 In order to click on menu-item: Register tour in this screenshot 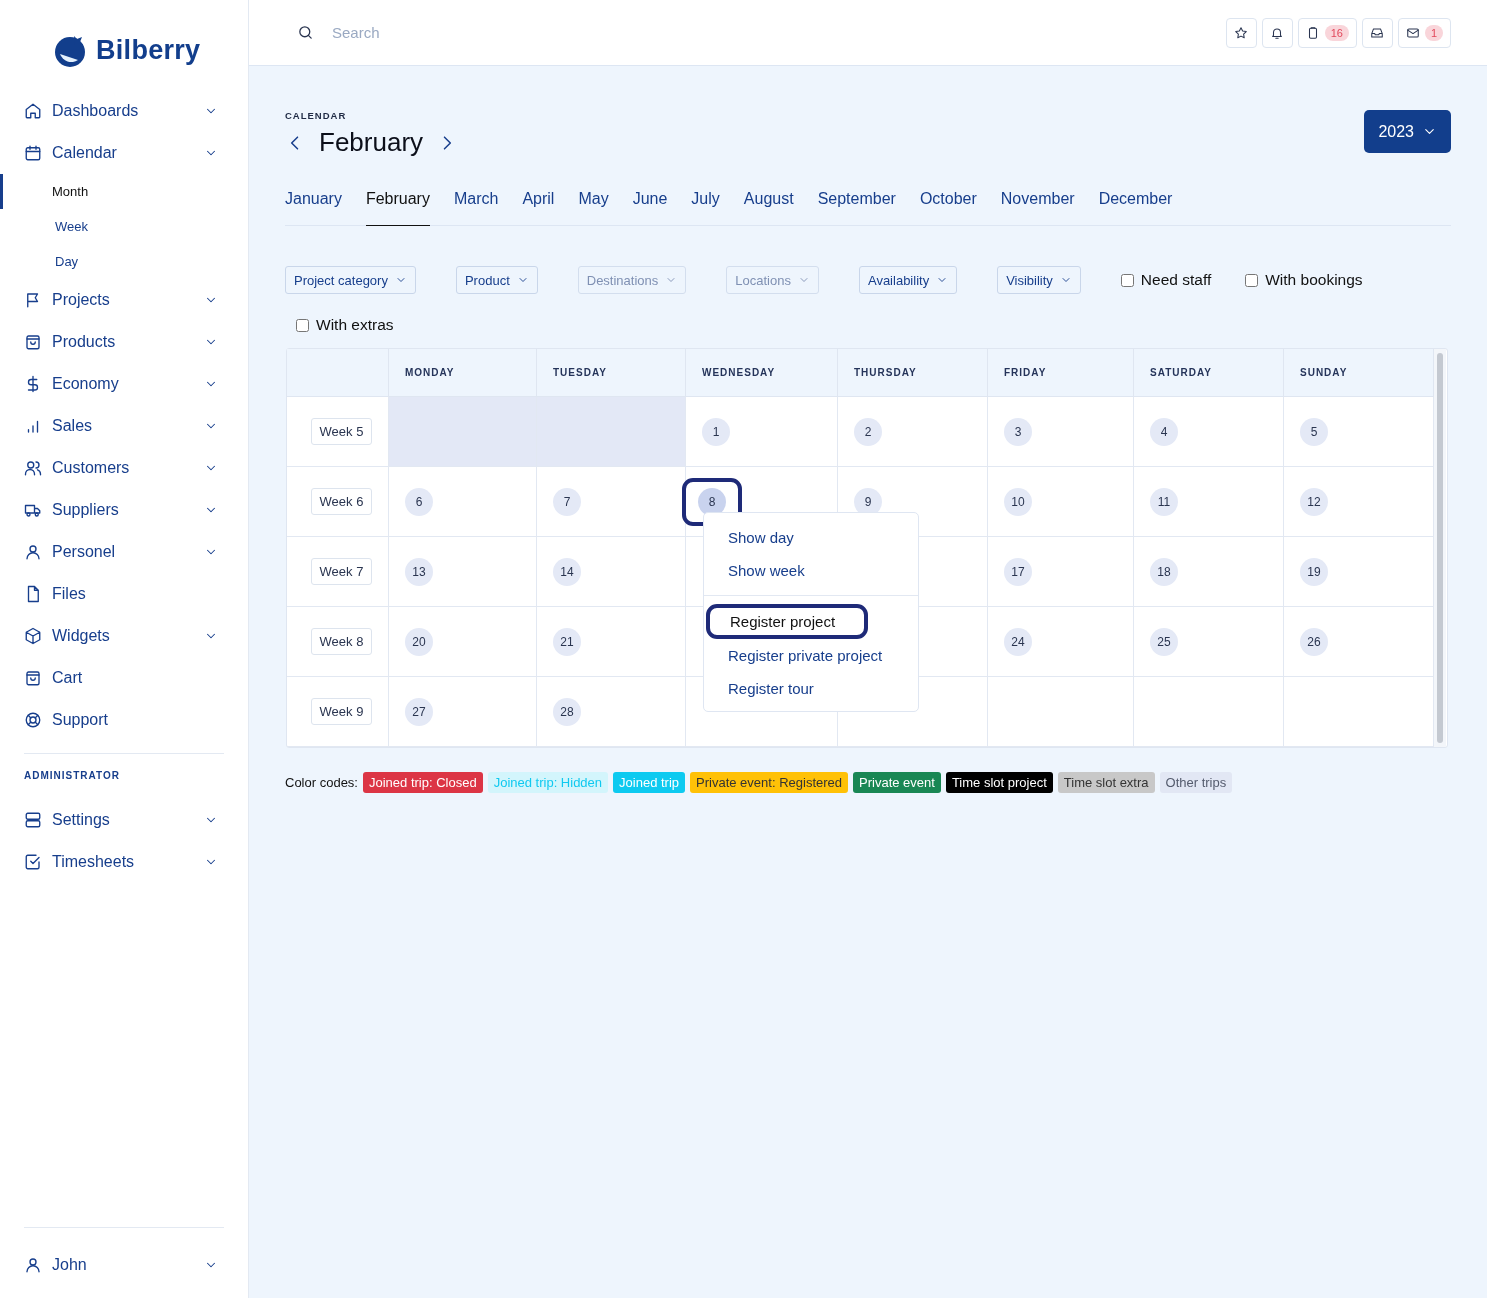, I will do `click(811, 688)`.